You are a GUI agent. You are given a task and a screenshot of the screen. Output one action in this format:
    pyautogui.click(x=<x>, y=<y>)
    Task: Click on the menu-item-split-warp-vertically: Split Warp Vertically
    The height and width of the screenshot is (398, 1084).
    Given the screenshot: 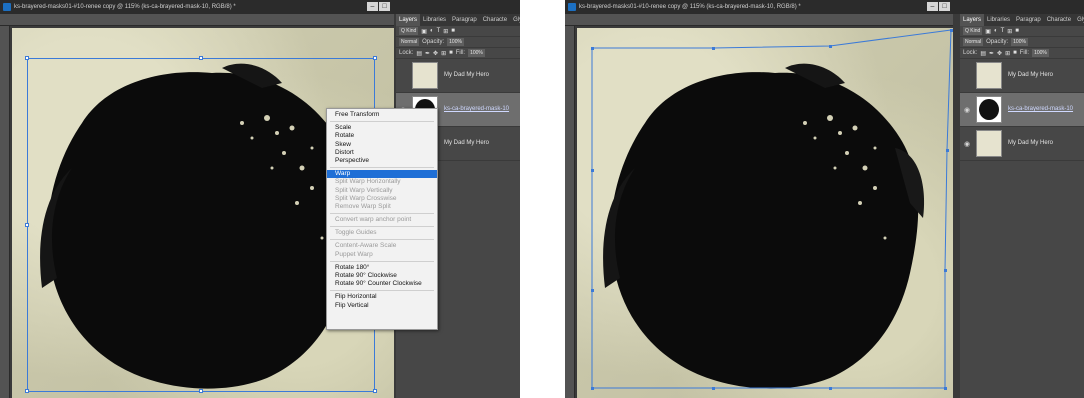 What is the action you would take?
    pyautogui.click(x=382, y=191)
    